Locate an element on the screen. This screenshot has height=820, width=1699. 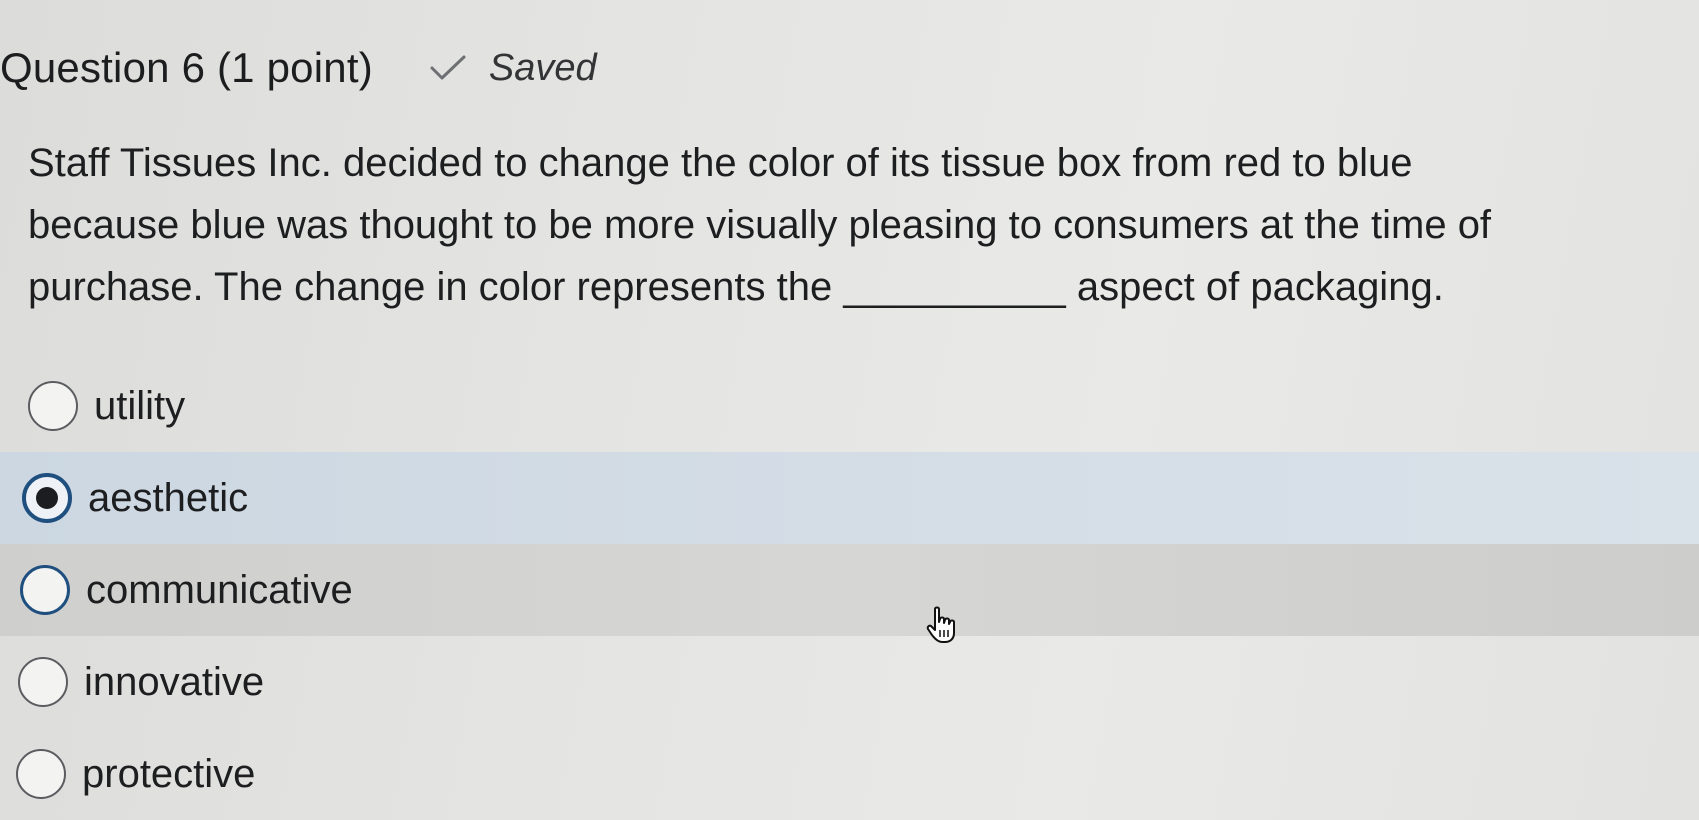
option-label: communicative is located at coordinates (219, 590).